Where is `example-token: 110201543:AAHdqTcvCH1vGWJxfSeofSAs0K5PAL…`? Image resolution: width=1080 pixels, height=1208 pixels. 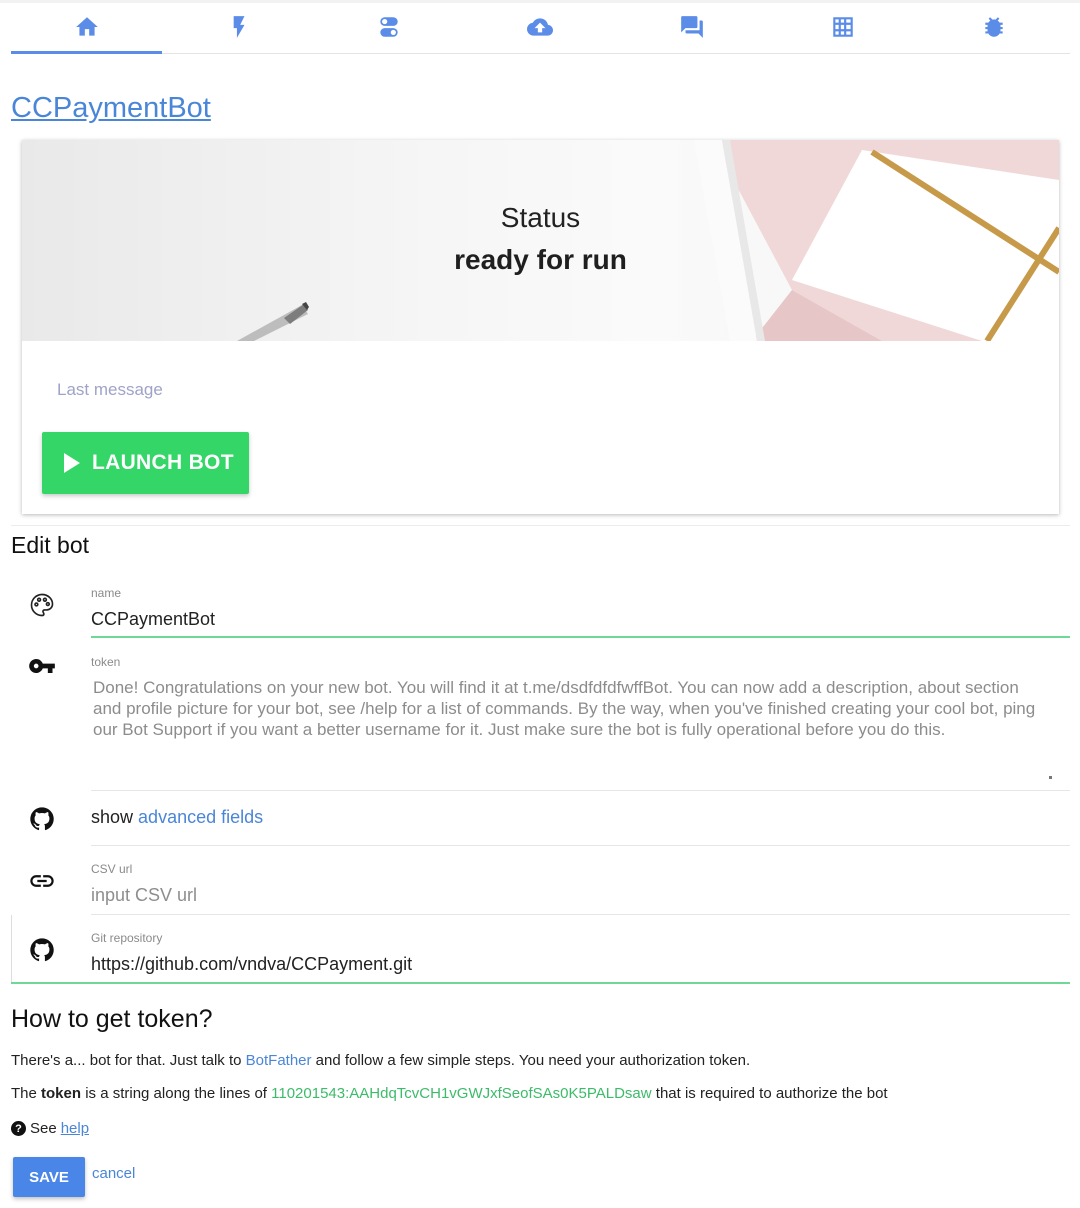 example-token: 110201543:AAHdqTcvCH1vGWJxfSeofSAs0K5PAL… is located at coordinates (461, 1093).